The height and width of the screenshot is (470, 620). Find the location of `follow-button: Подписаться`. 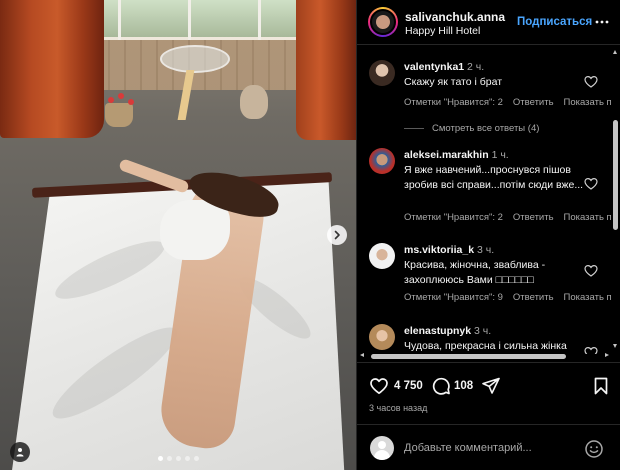

follow-button: Подписаться is located at coordinates (554, 22).